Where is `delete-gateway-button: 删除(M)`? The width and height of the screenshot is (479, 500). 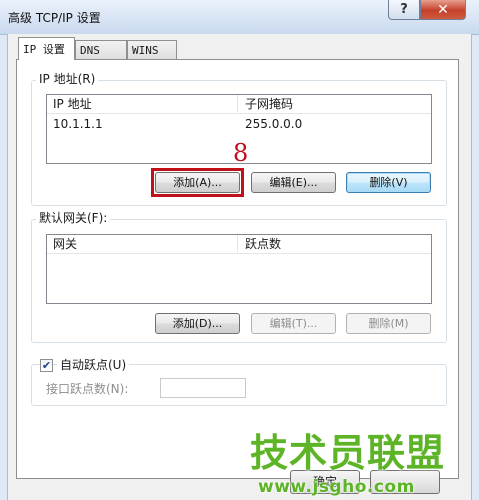 delete-gateway-button: 删除(M) is located at coordinates (388, 323).